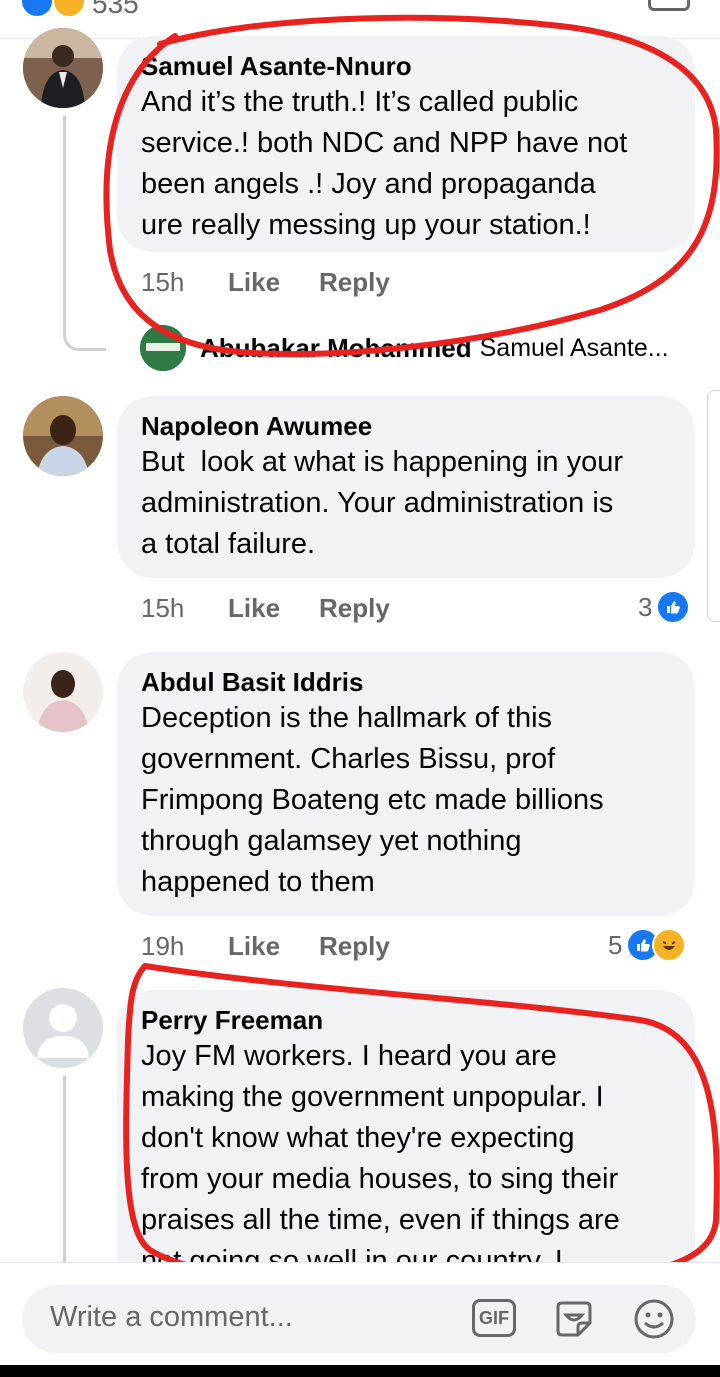 This screenshot has height=1377, width=720. I want to click on gif-button: GIF, so click(494, 1318).